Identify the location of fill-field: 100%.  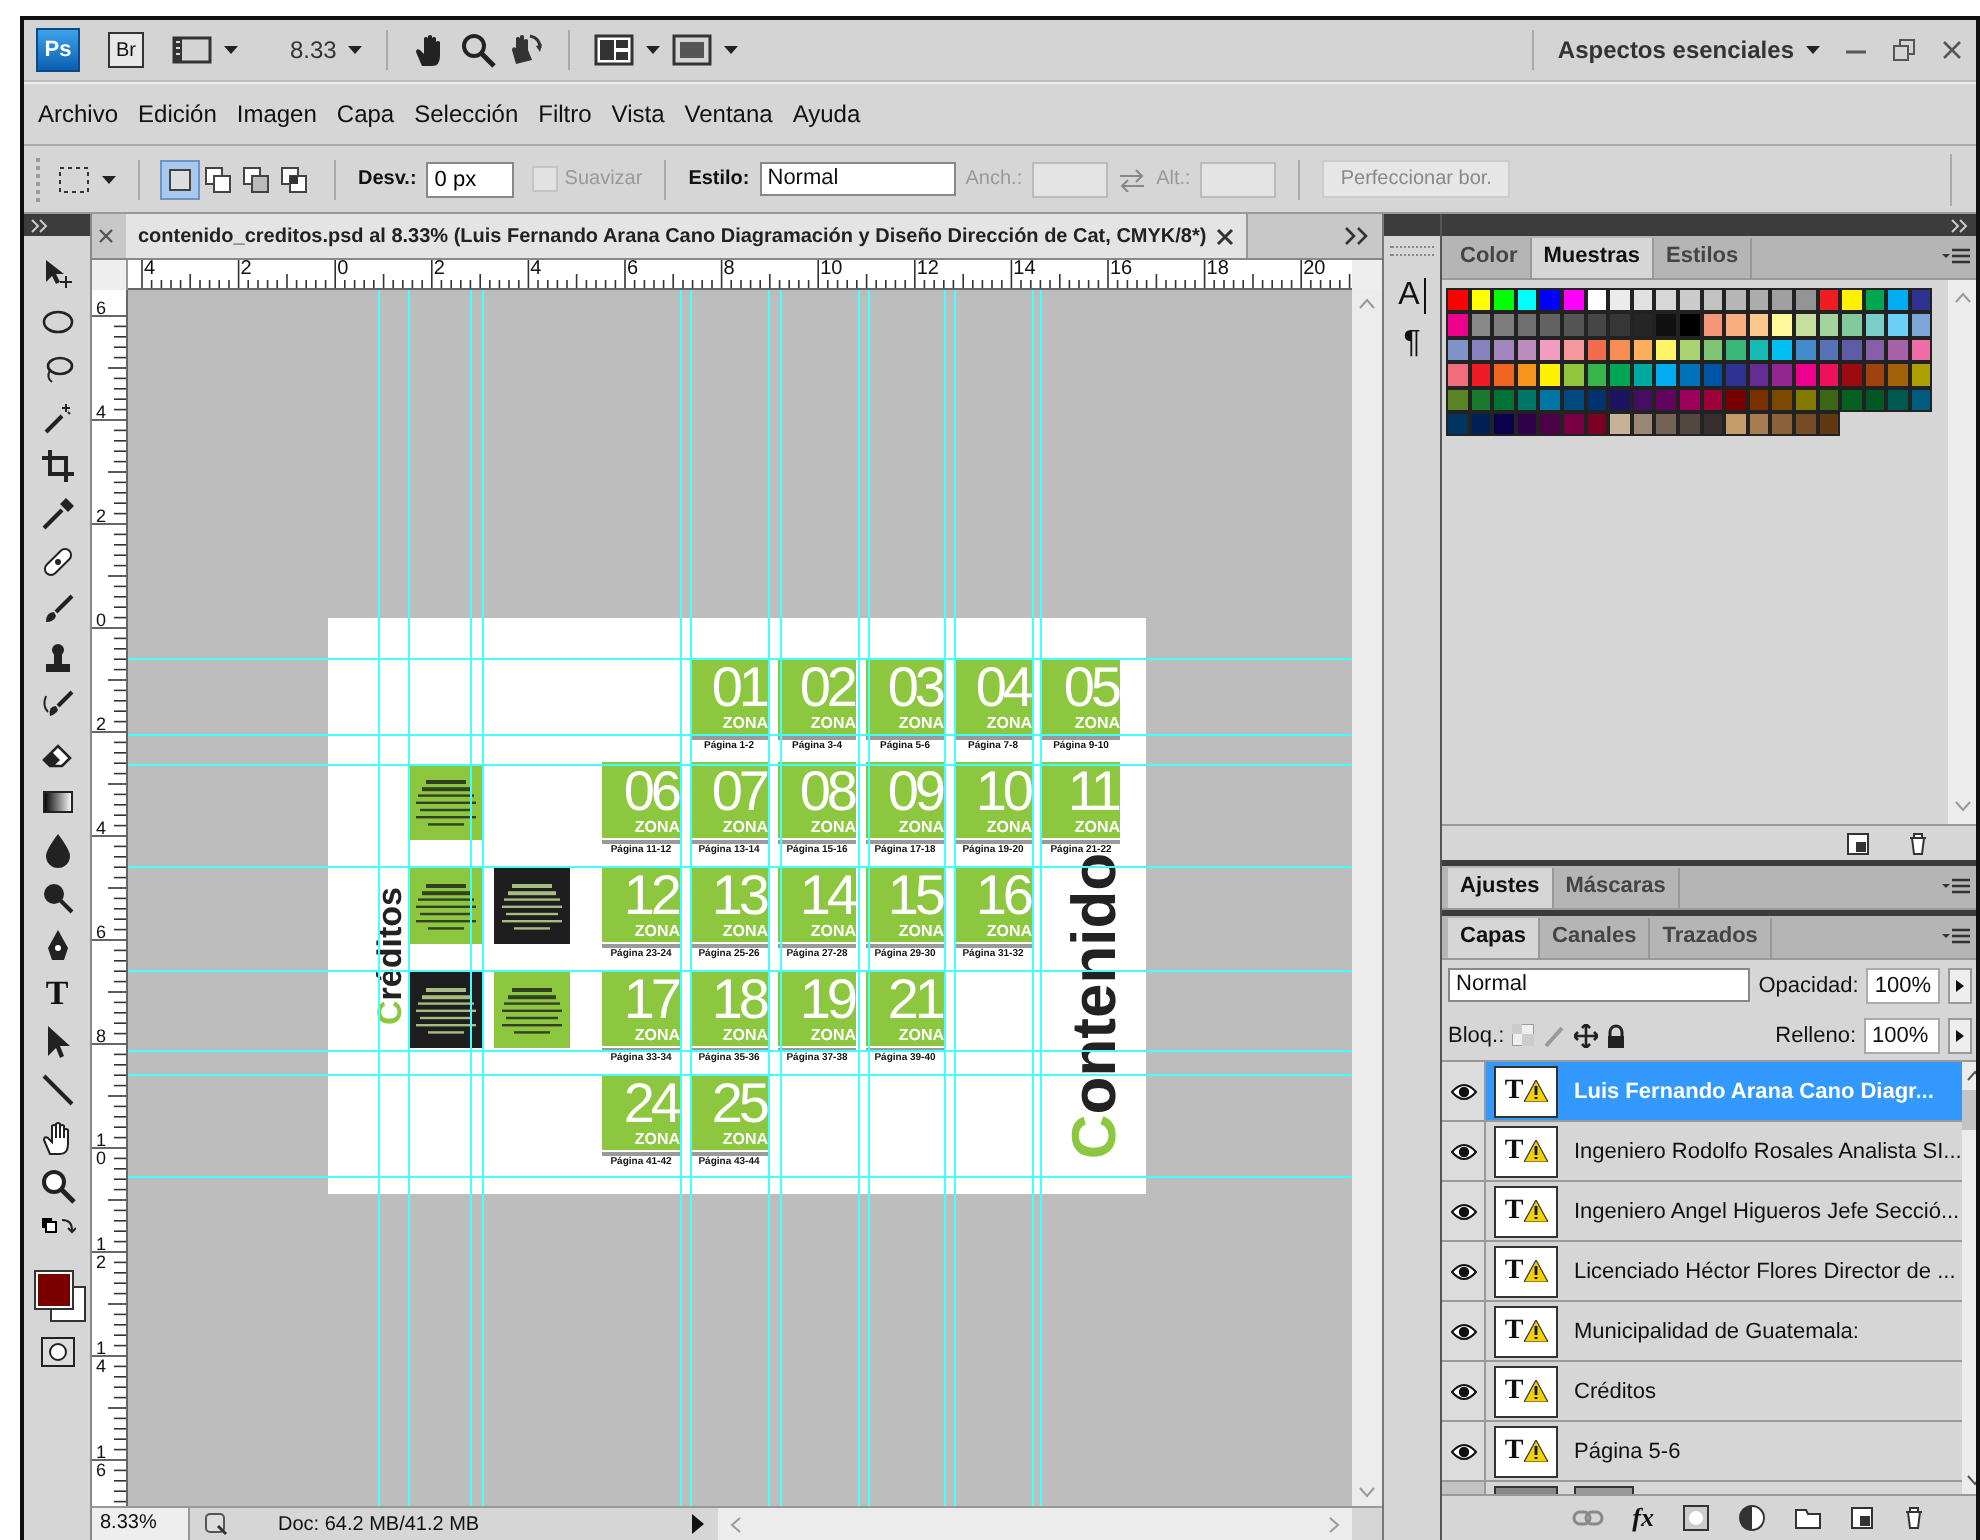
(1902, 1035).